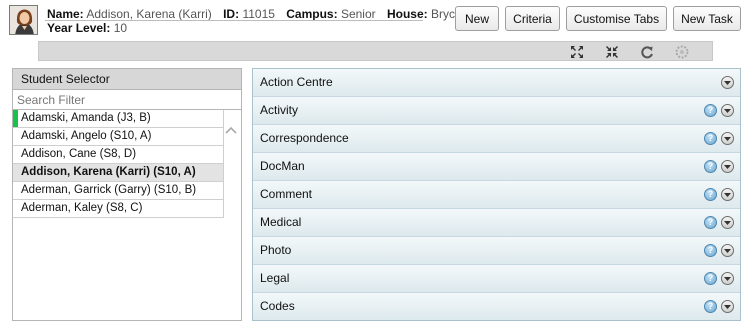 The image size is (750, 321). What do you see at coordinates (282, 166) in the screenshot?
I see `panel-title: DocMan` at bounding box center [282, 166].